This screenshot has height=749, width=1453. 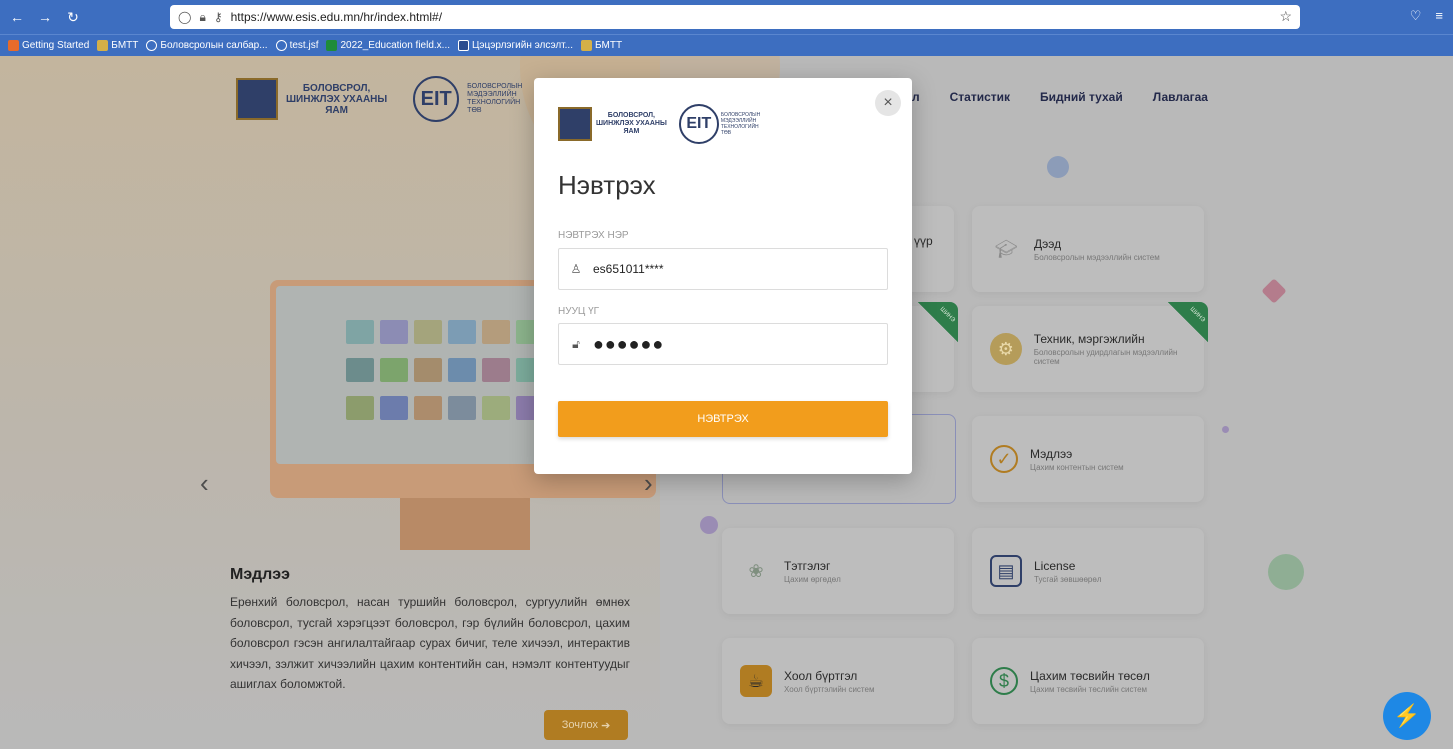 I want to click on messenger-chat-button: ⚡, so click(x=1407, y=716).